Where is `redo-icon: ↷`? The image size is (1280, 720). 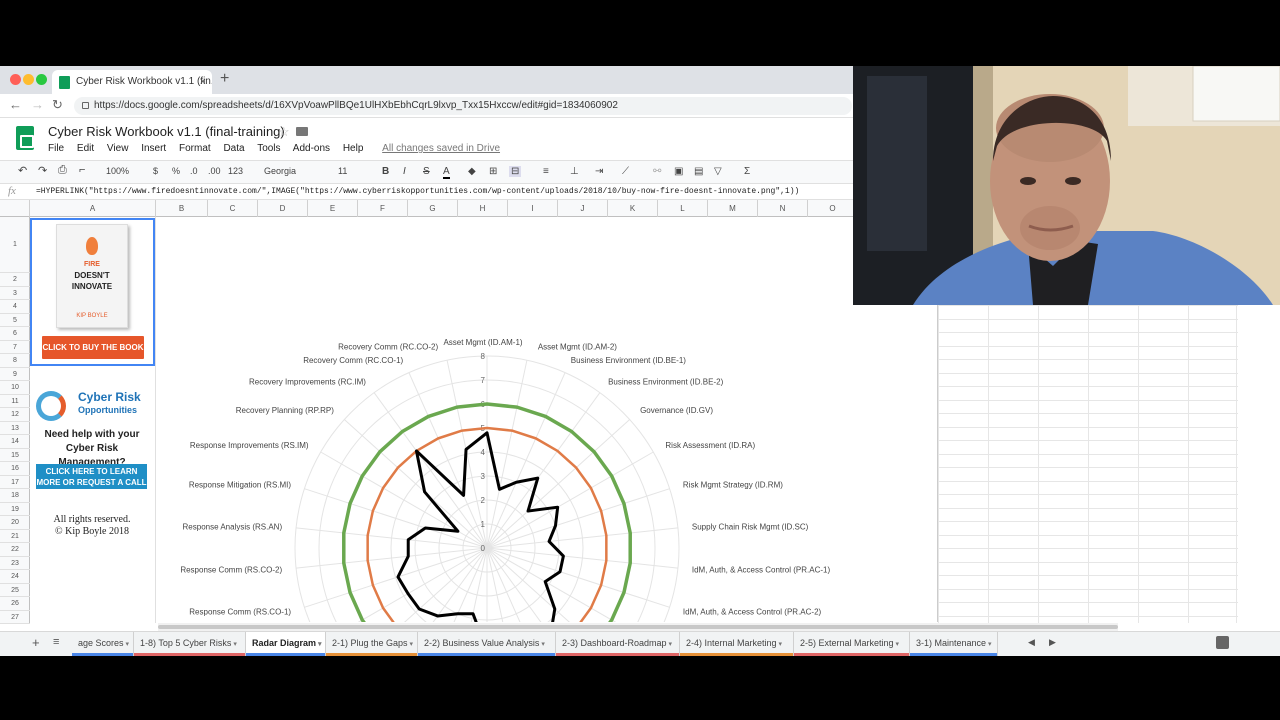
redo-icon: ↷ is located at coordinates (42, 170).